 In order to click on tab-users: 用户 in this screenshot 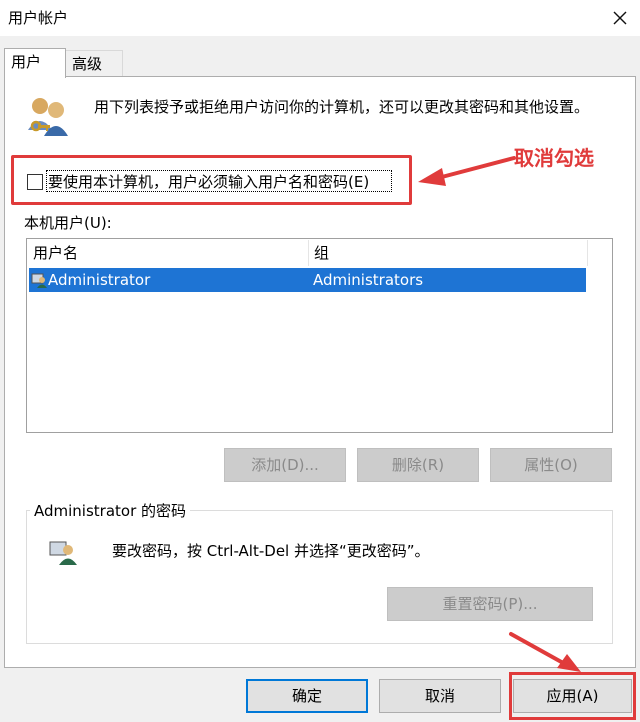, I will do `click(35, 63)`.